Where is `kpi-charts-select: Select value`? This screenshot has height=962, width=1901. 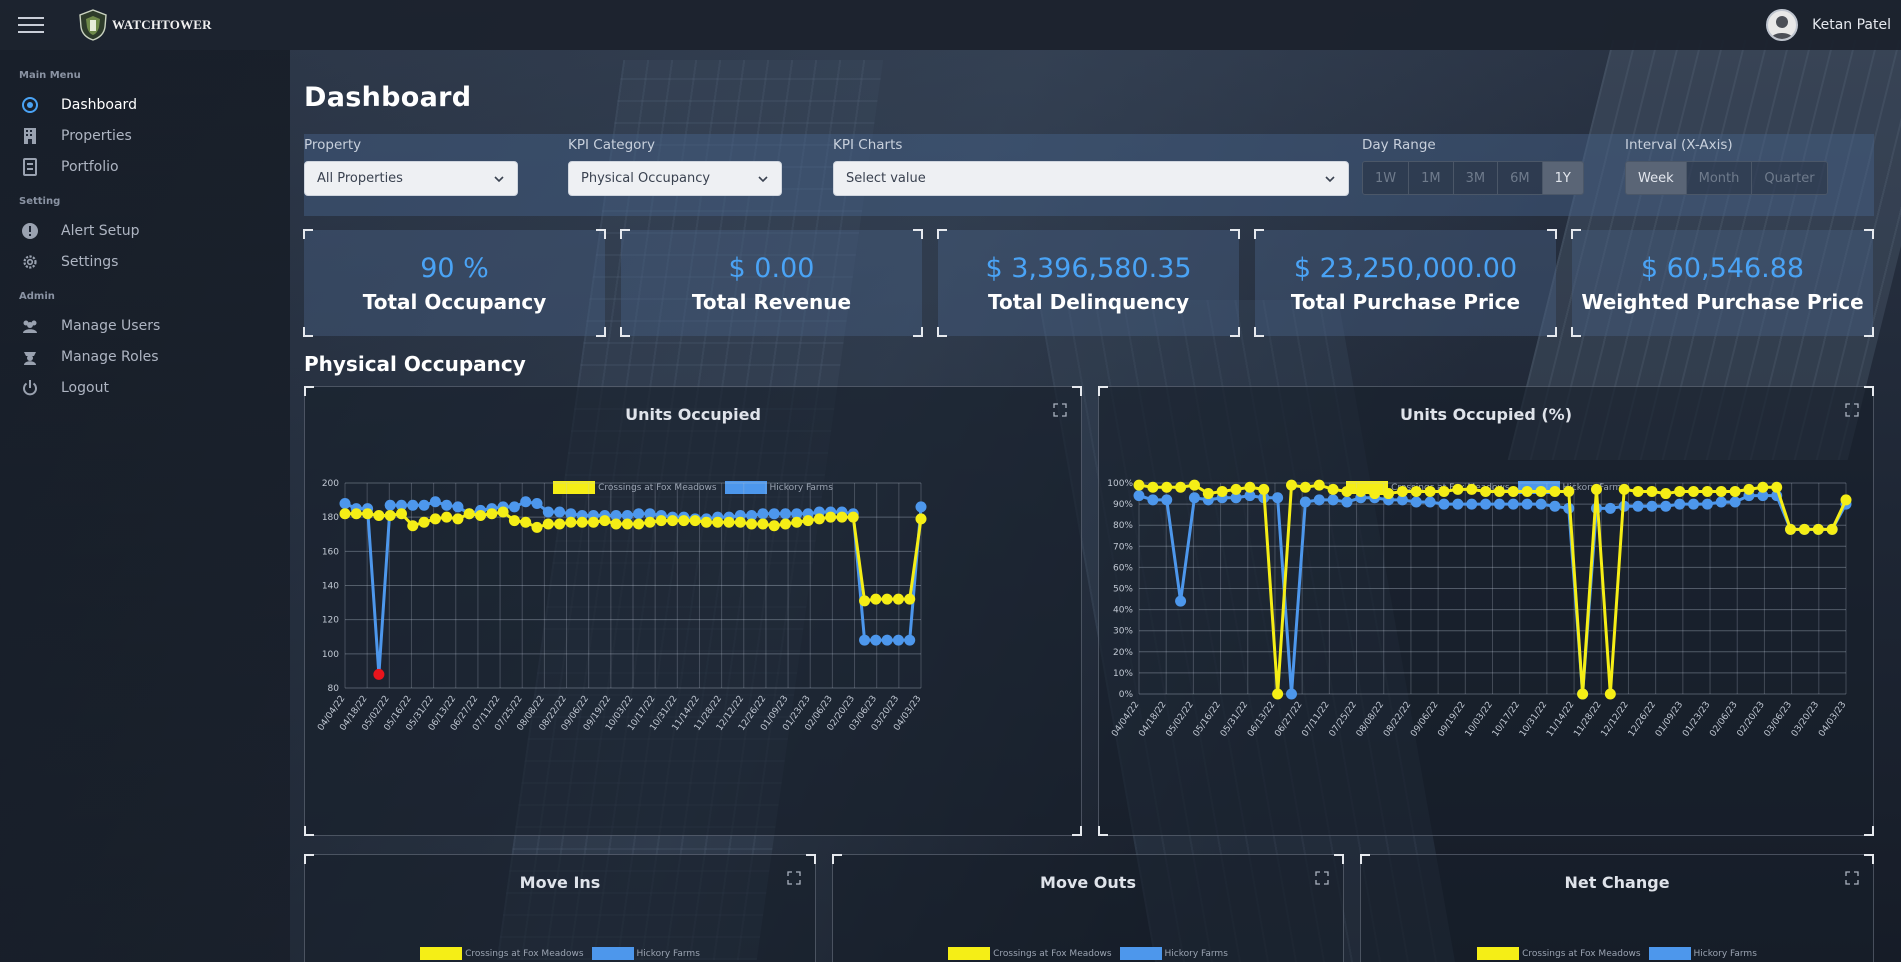 kpi-charts-select: Select value is located at coordinates (1091, 178).